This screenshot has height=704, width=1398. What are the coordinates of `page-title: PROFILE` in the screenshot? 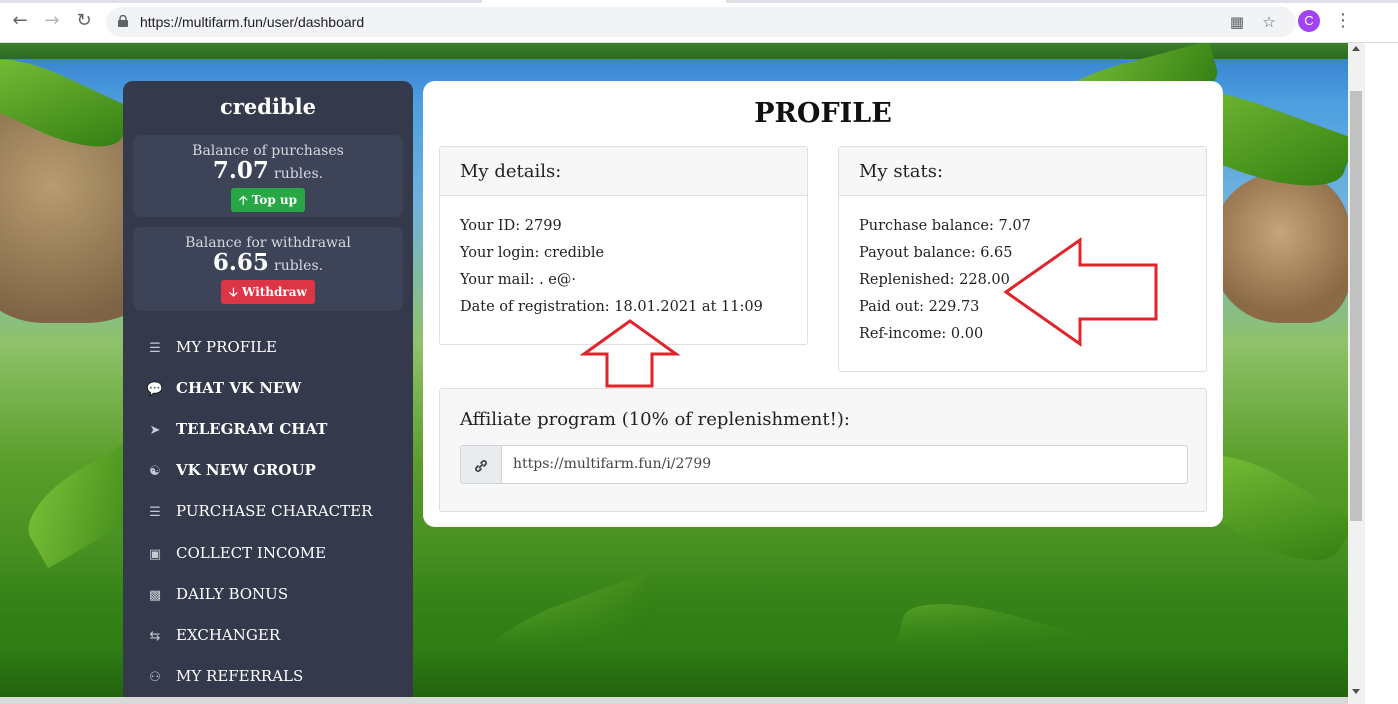 It's located at (823, 113).